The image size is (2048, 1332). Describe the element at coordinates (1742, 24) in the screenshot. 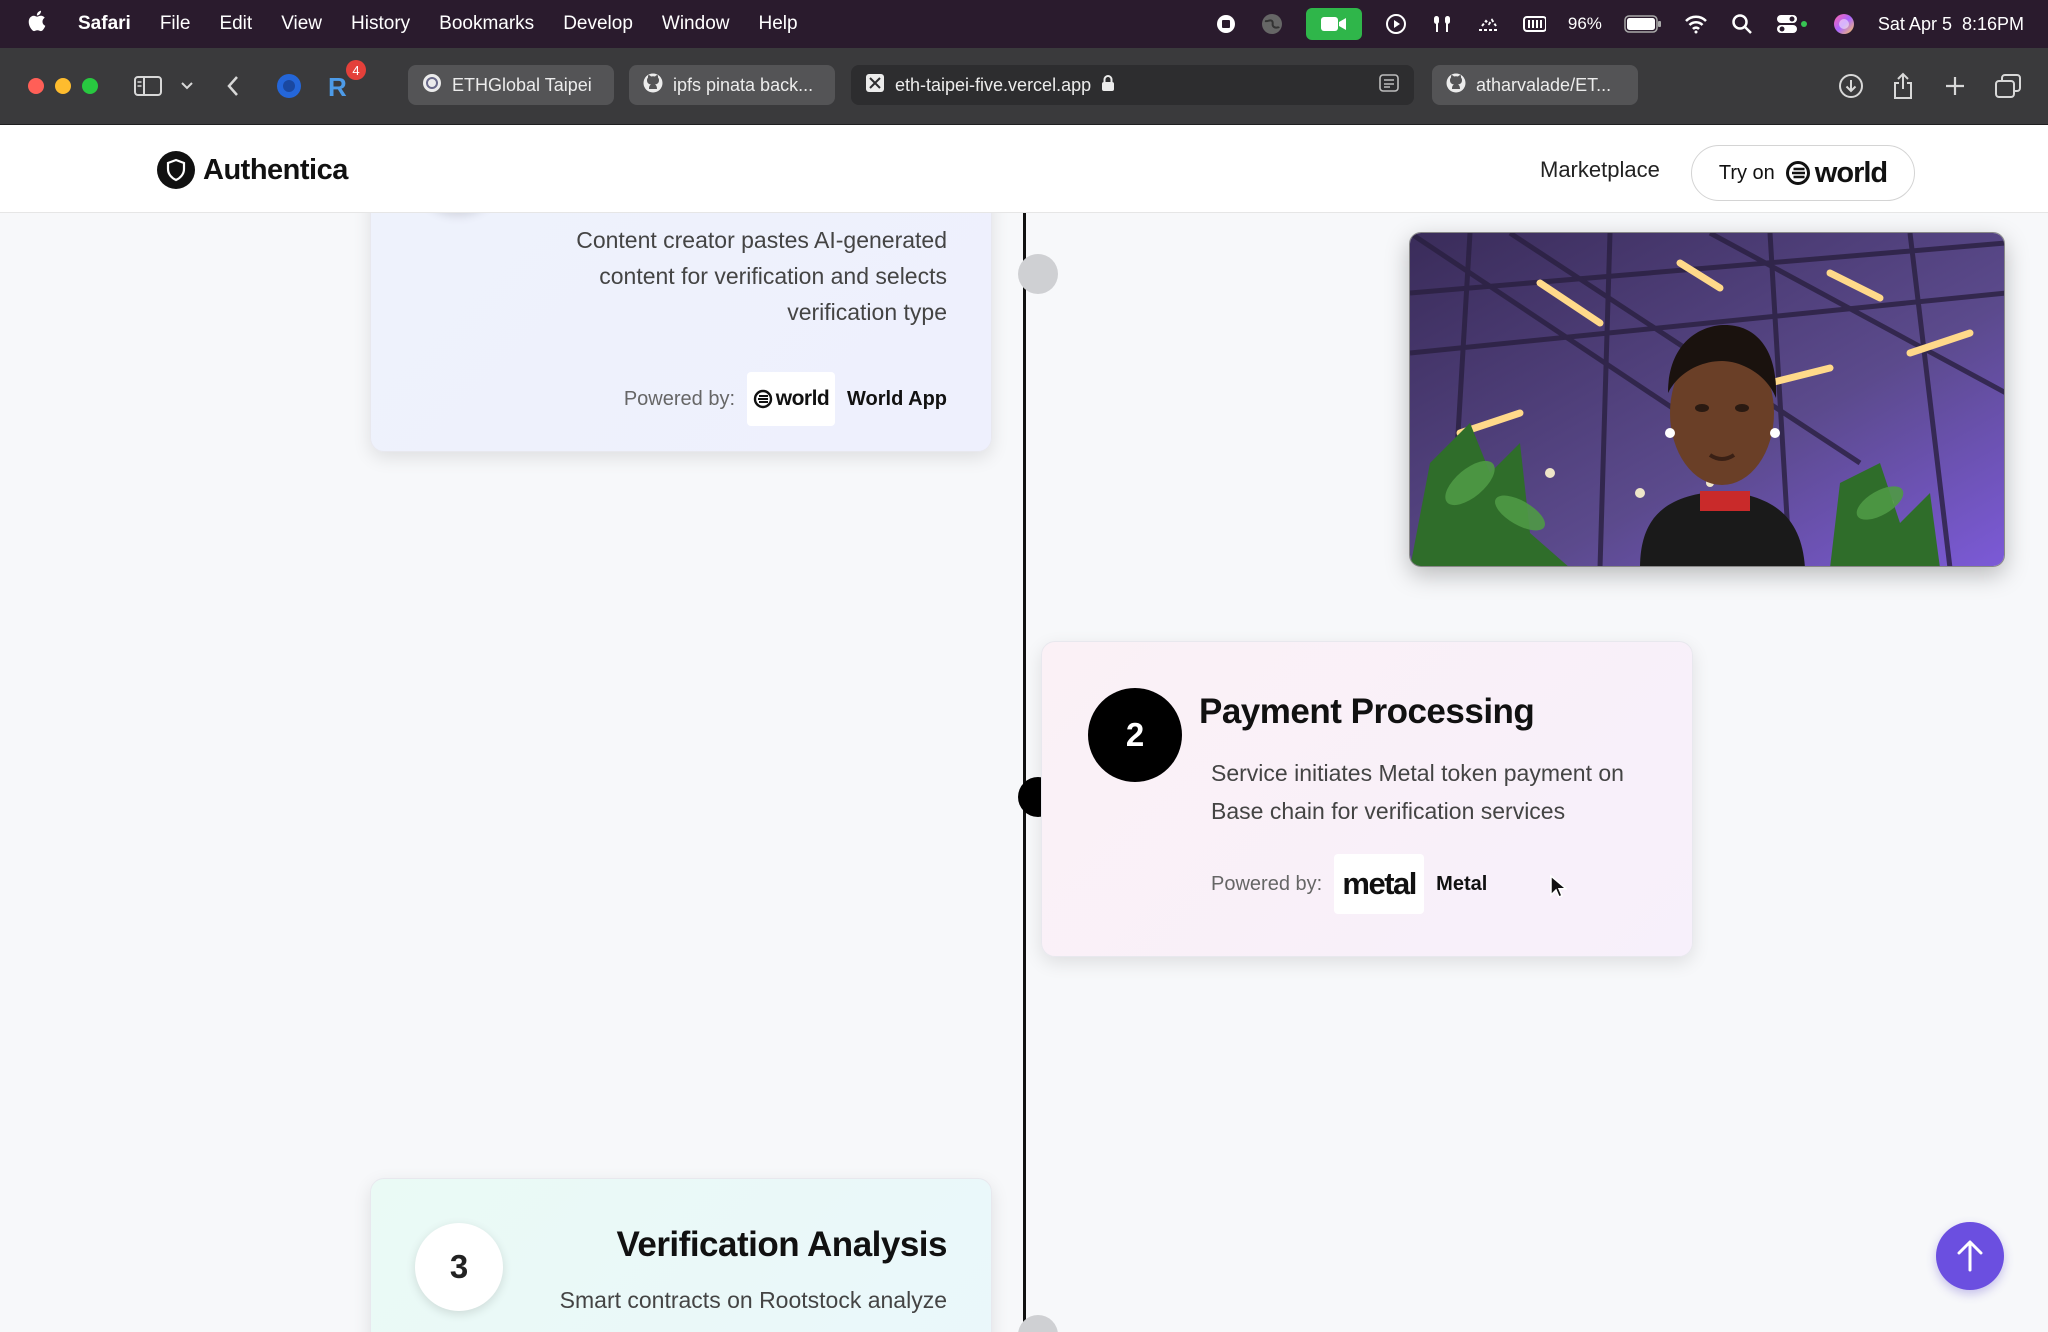

I see `spotlight-search-icon` at that location.